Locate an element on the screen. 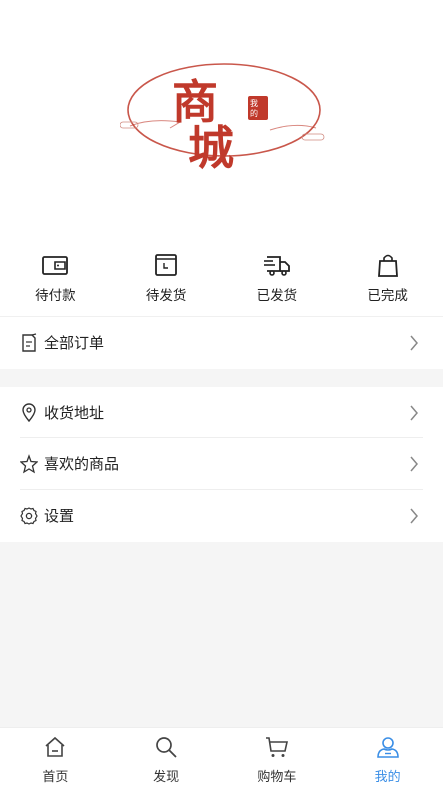  status-label: 待发货 is located at coordinates (166, 296).